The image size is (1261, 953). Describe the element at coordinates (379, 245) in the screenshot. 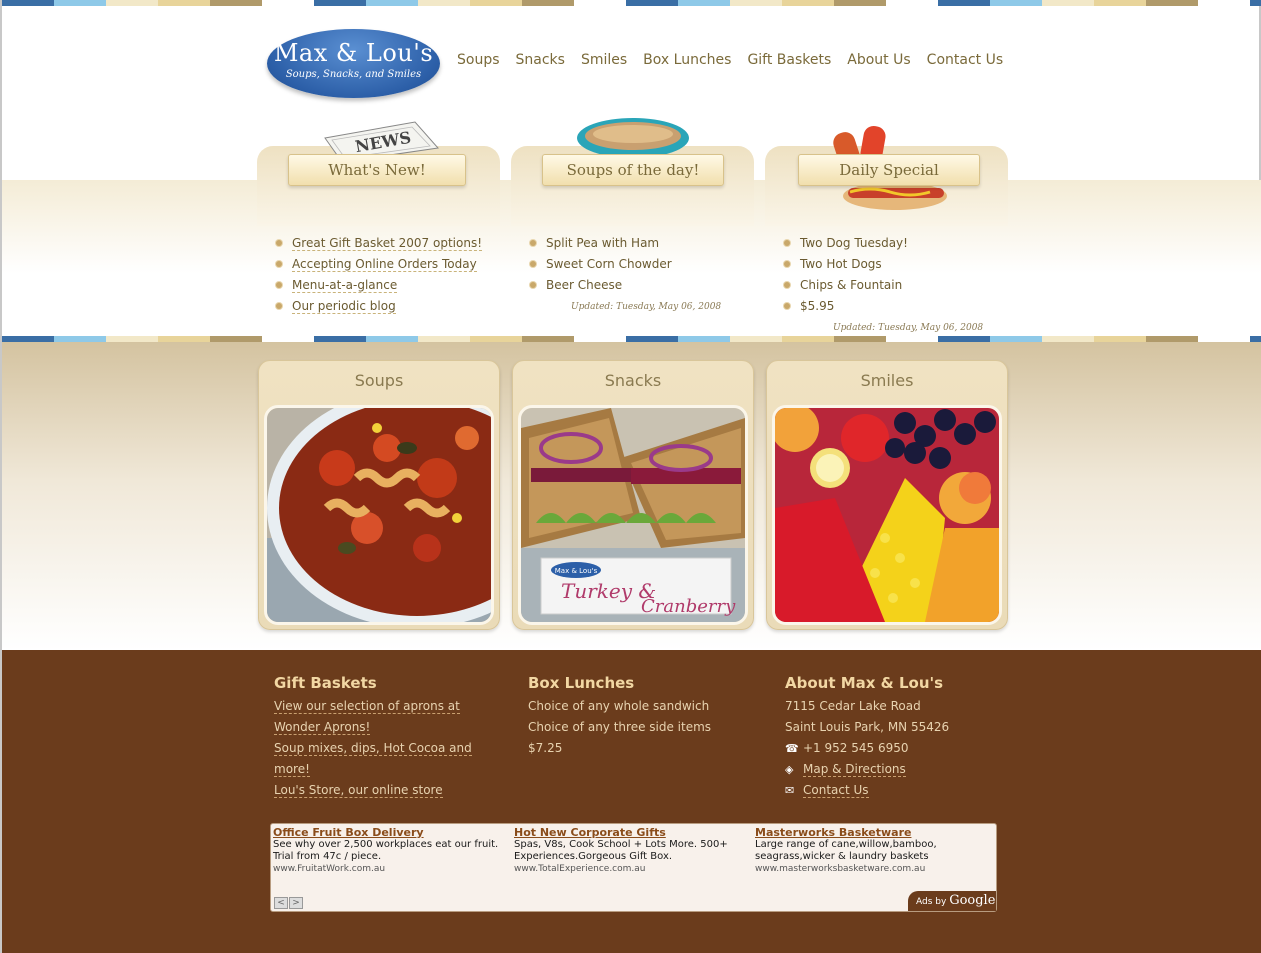

I see `list-item: Great Gift Basket 2007 options!` at that location.